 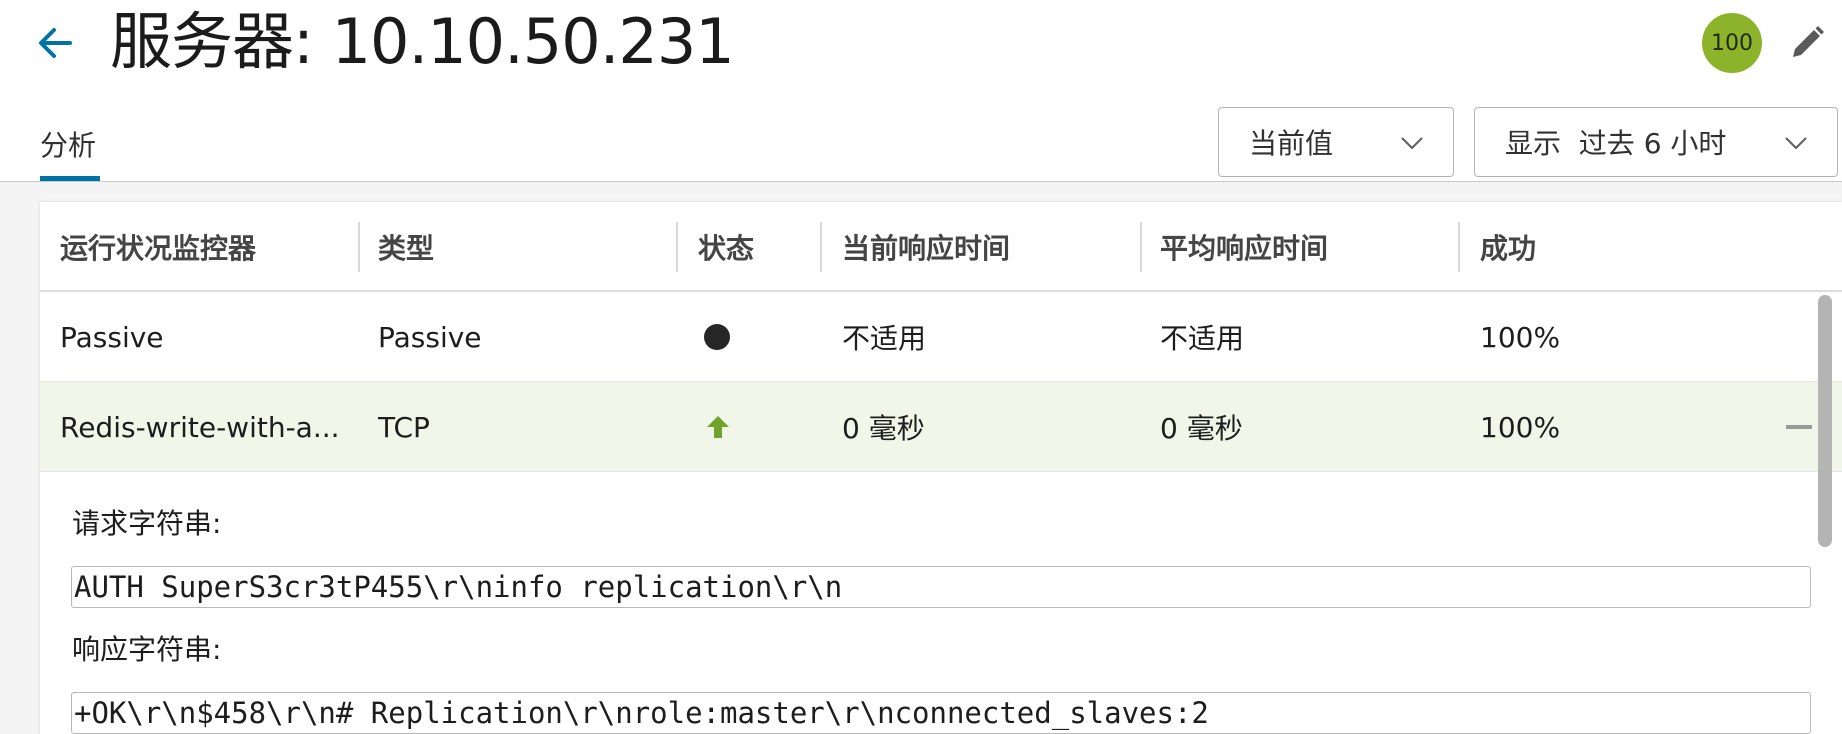 What do you see at coordinates (1201, 428) in the screenshot?
I see `average-response-time: 0 毫秒` at bounding box center [1201, 428].